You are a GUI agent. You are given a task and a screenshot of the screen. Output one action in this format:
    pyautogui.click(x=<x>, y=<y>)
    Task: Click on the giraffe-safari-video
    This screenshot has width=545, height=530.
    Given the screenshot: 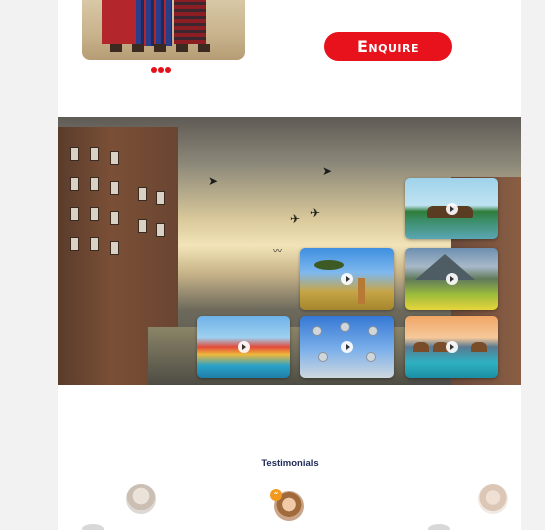 What is the action you would take?
    pyautogui.click(x=347, y=279)
    